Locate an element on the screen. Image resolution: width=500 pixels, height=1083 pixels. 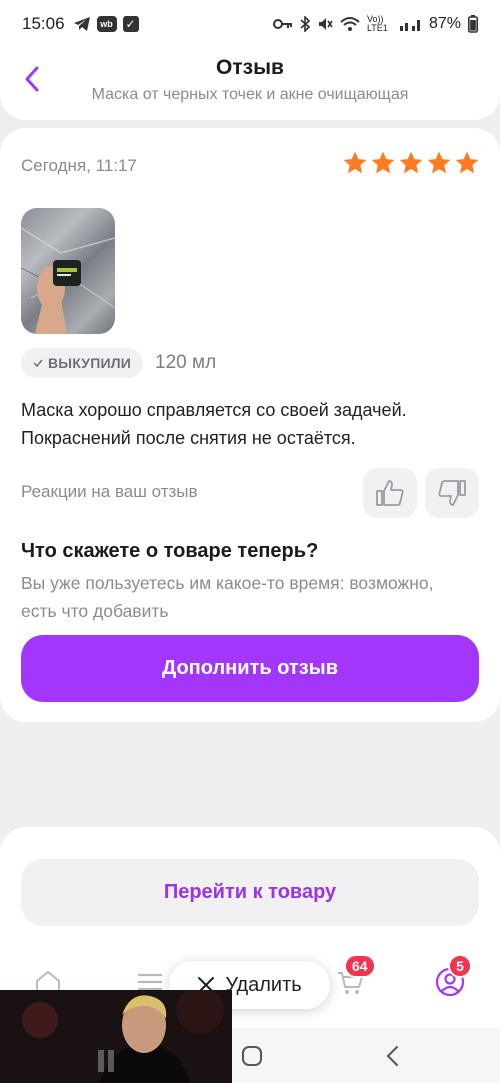
thumbs-up-icon is located at coordinates (390, 493).